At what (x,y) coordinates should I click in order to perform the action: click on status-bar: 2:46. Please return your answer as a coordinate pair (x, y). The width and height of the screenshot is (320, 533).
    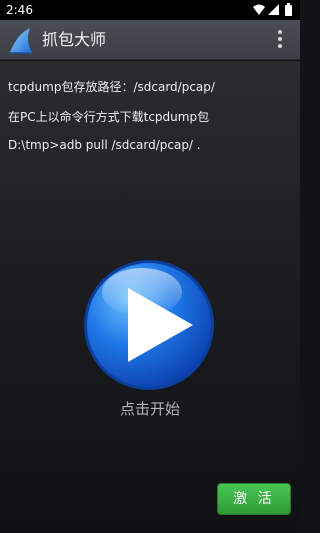
    Looking at the image, I should click on (150, 10).